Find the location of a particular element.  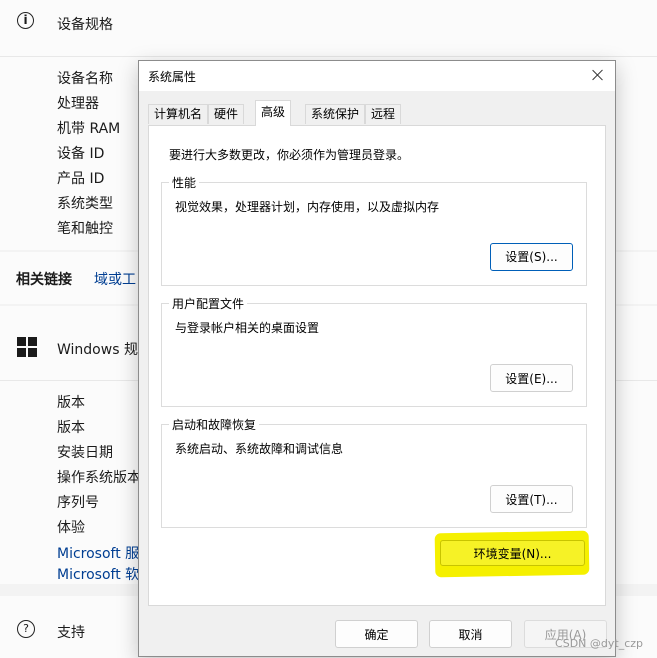

user-profiles-desc: 与登录帐户相关的桌面设置 is located at coordinates (247, 328).